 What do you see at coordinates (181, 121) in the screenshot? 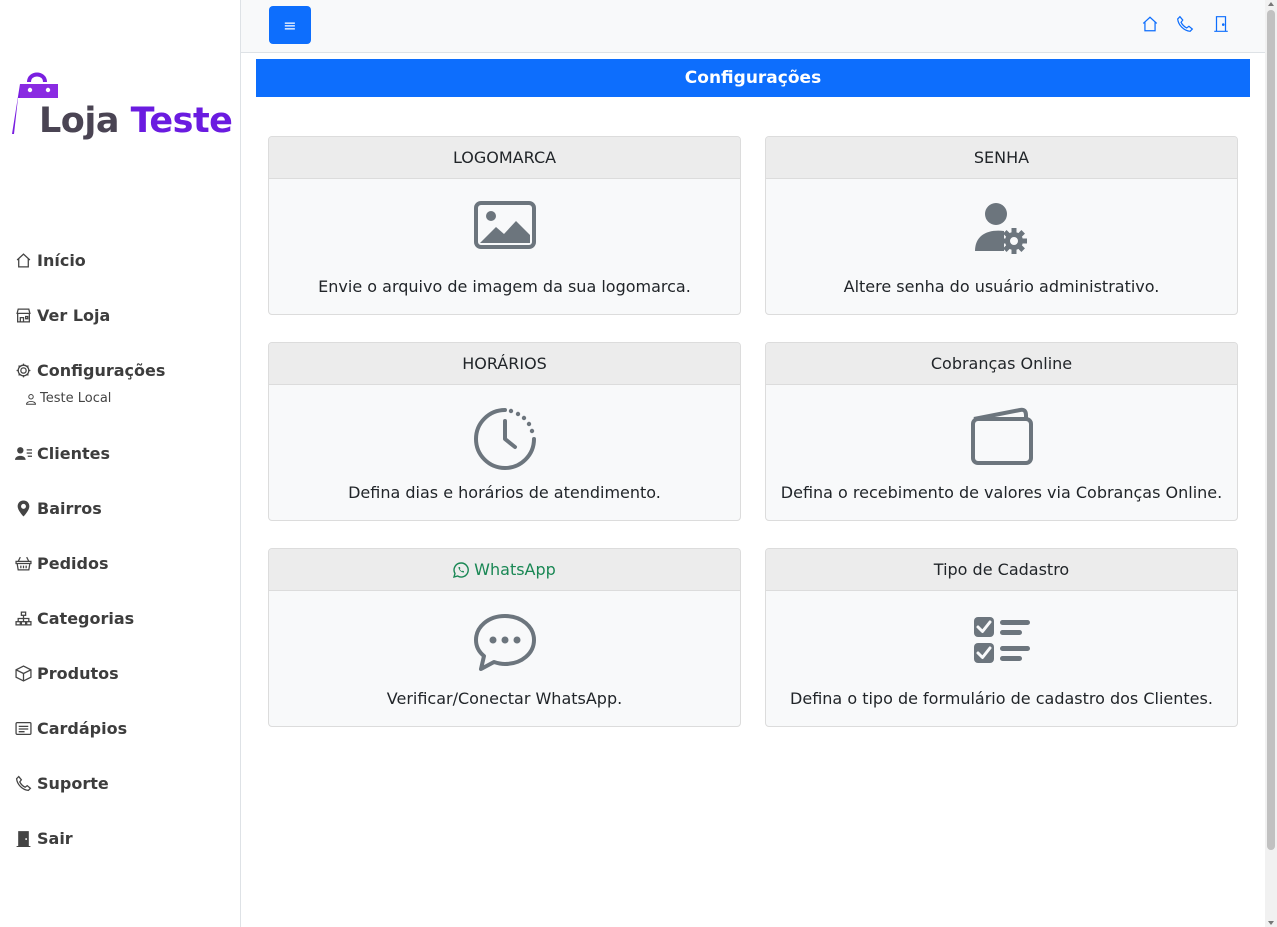
I see `brand-word-2: Teste` at bounding box center [181, 121].